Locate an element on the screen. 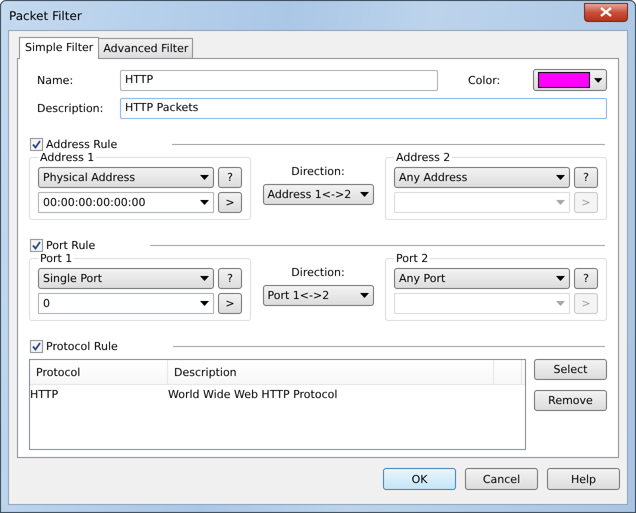 The image size is (636, 513). checkbox-label: Port Rule is located at coordinates (71, 245).